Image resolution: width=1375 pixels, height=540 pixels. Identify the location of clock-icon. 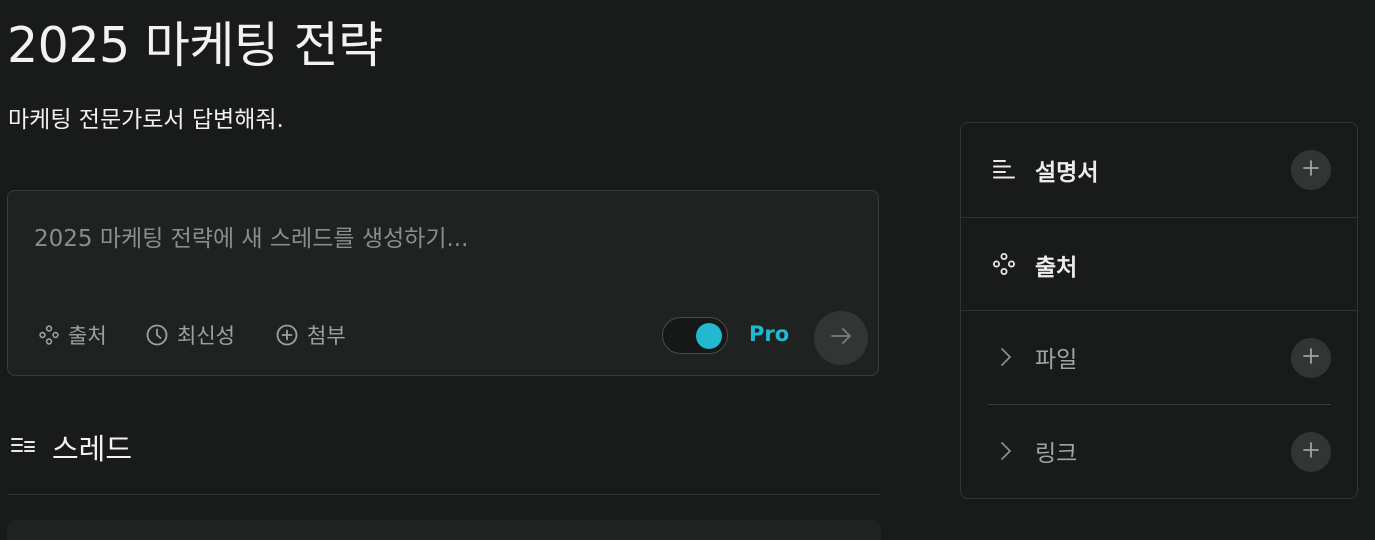
(157, 335).